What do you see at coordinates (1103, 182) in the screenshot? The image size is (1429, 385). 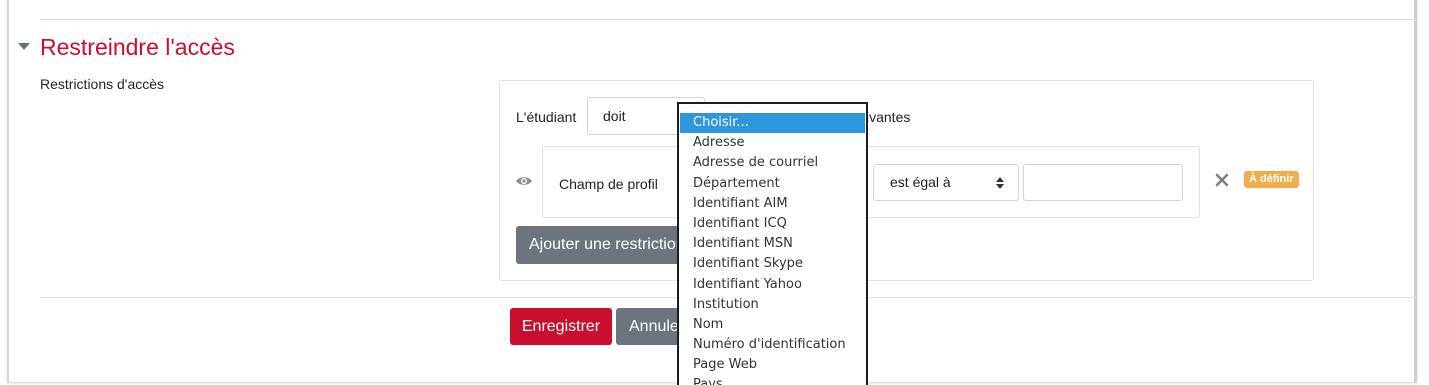 I see `value-input` at bounding box center [1103, 182].